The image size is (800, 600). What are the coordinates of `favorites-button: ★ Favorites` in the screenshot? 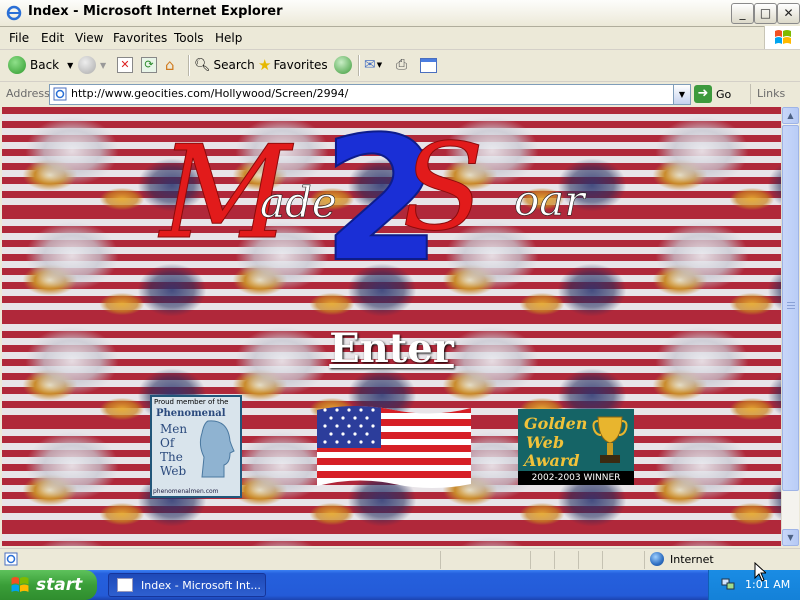 It's located at (293, 65).